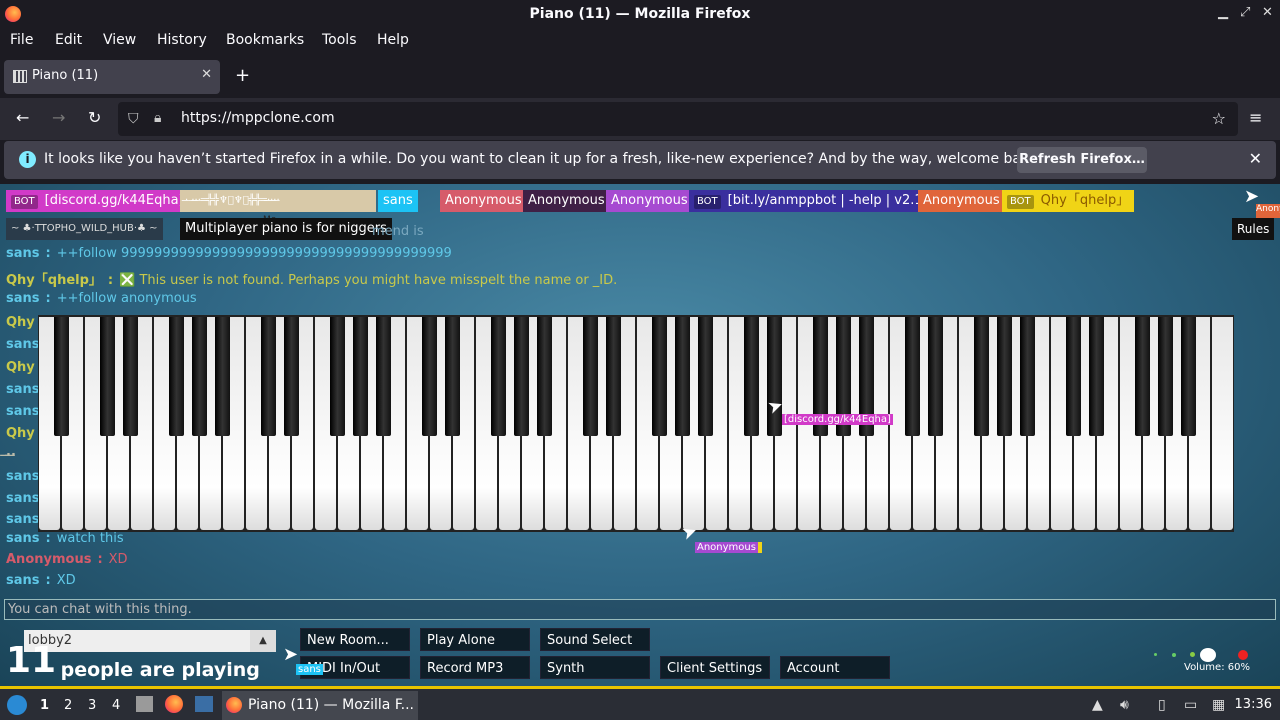  I want to click on workspace-3: 3, so click(92, 705).